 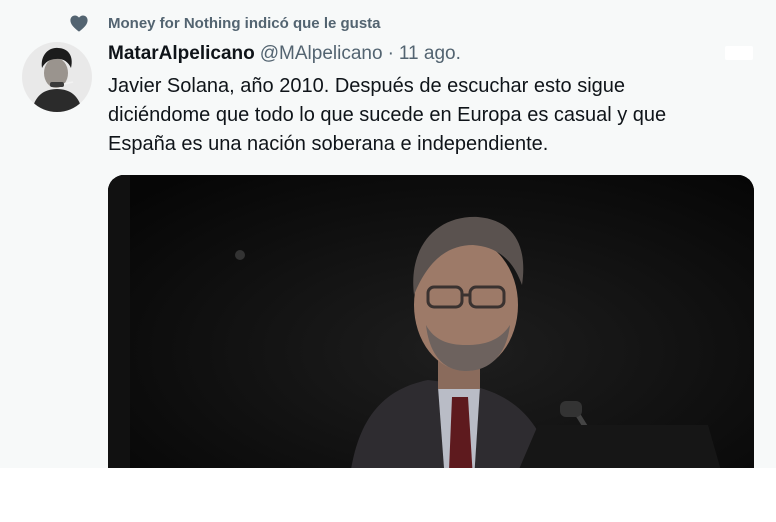 What do you see at coordinates (321, 54) in the screenshot?
I see `author-handle: @MAlpelicano` at bounding box center [321, 54].